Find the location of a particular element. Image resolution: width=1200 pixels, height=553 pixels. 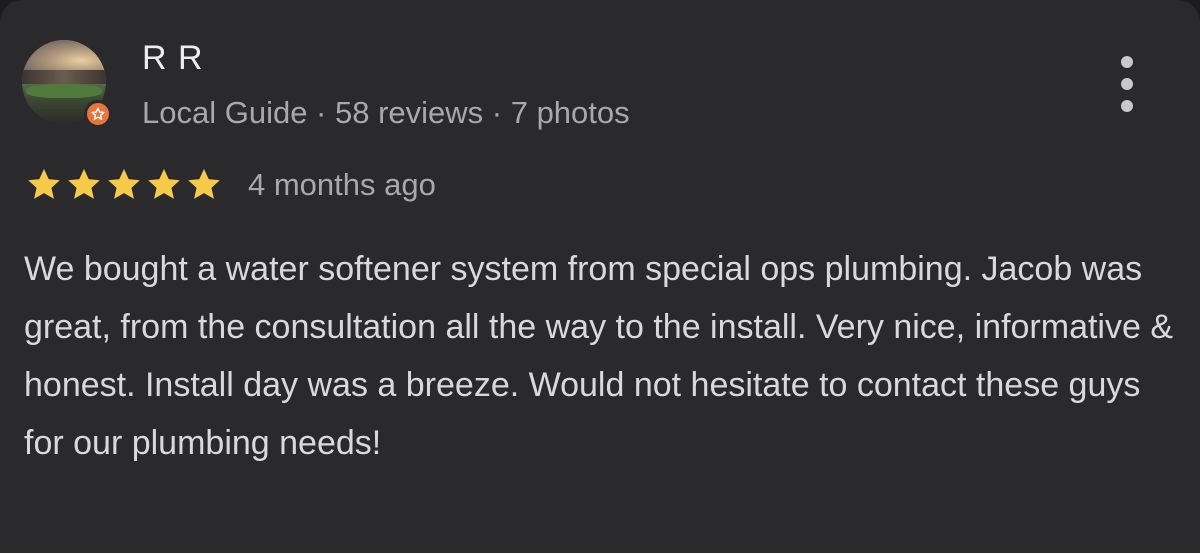

more-options-button is located at coordinates (1127, 84).